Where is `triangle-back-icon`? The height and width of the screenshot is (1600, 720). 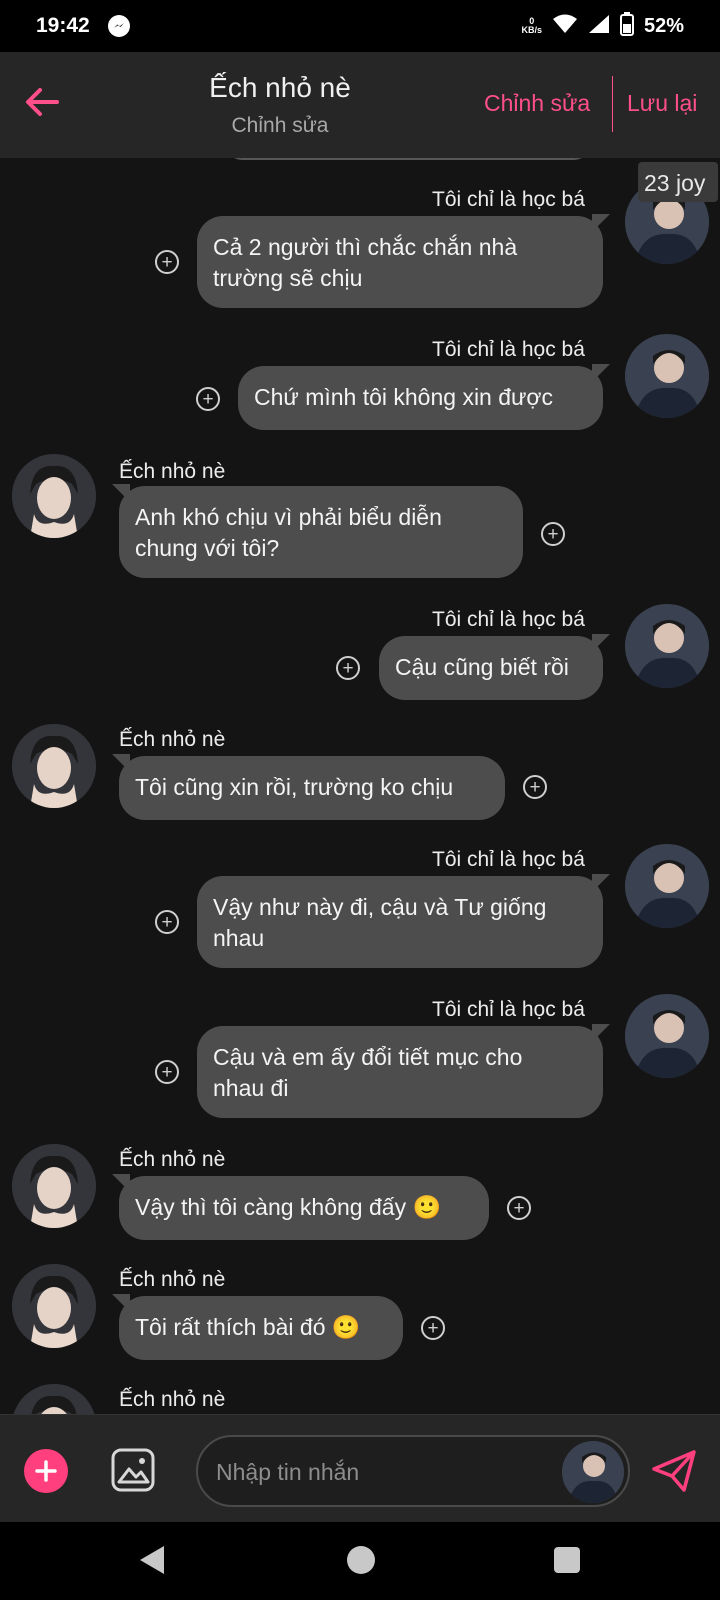 triangle-back-icon is located at coordinates (152, 1560).